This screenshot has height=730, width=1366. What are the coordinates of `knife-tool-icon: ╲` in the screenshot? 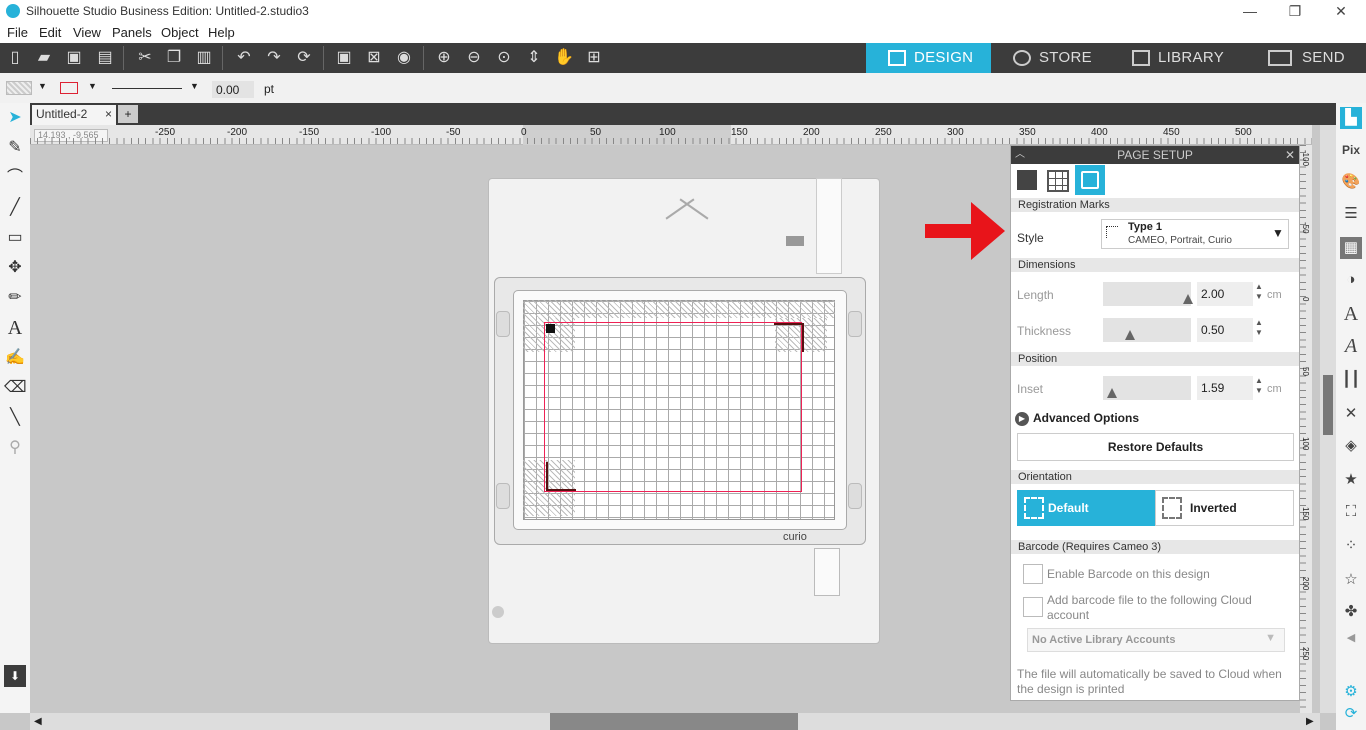 It's located at (15, 418).